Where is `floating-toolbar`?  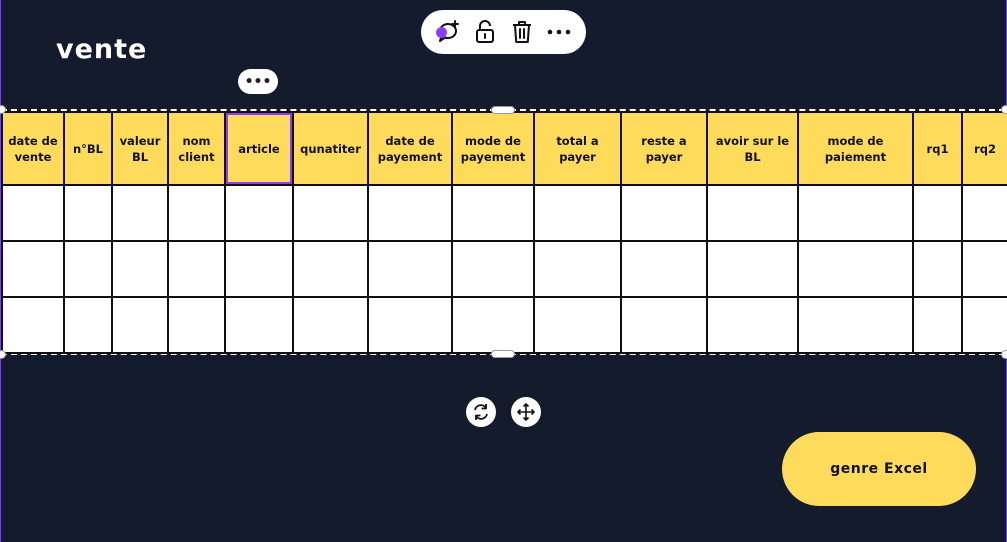 floating-toolbar is located at coordinates (503, 32).